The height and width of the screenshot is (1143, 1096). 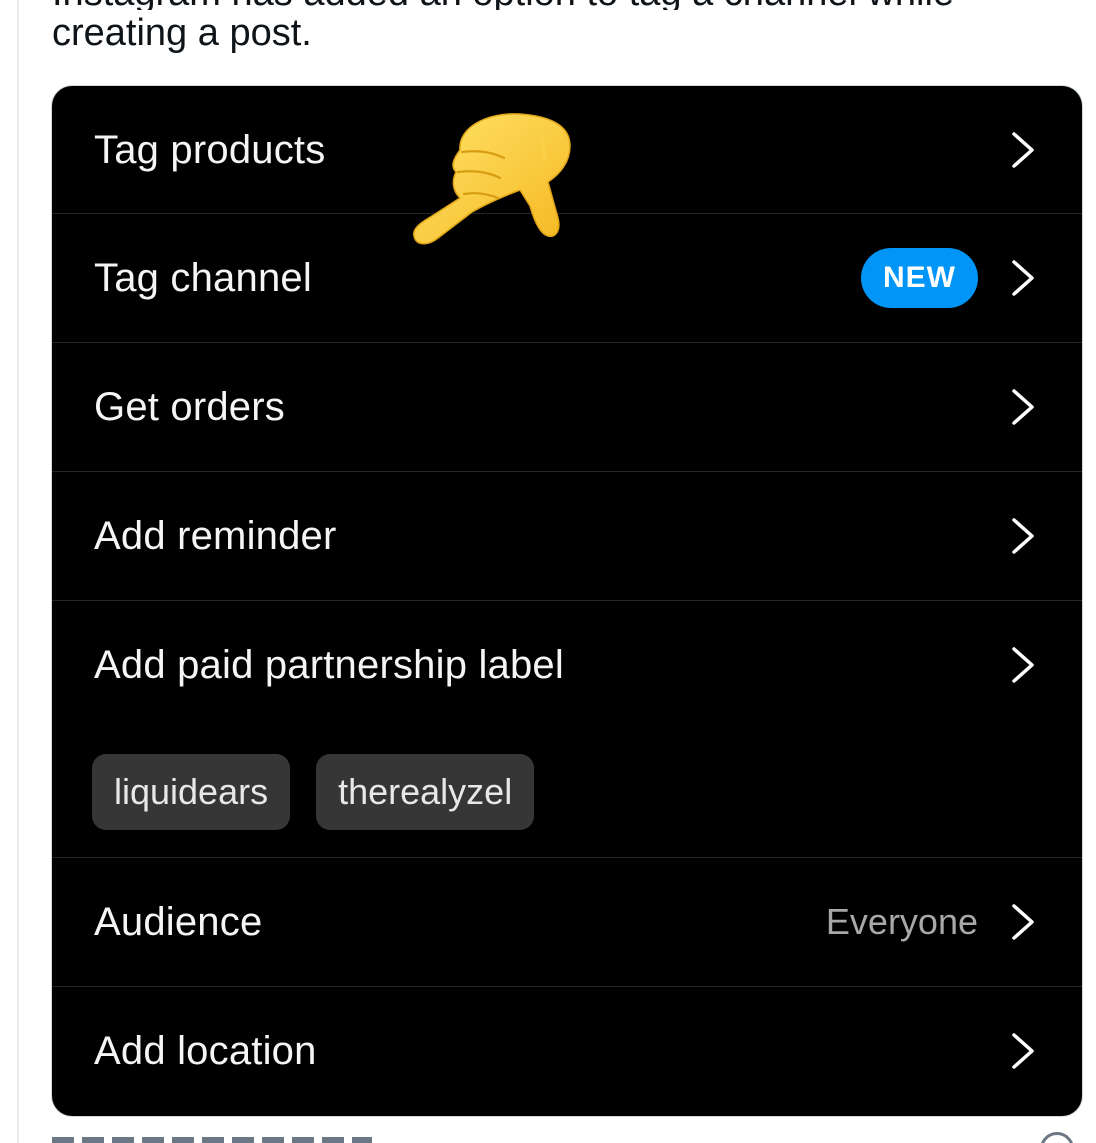 I want to click on menu-row-label: Tag channel, so click(x=203, y=277).